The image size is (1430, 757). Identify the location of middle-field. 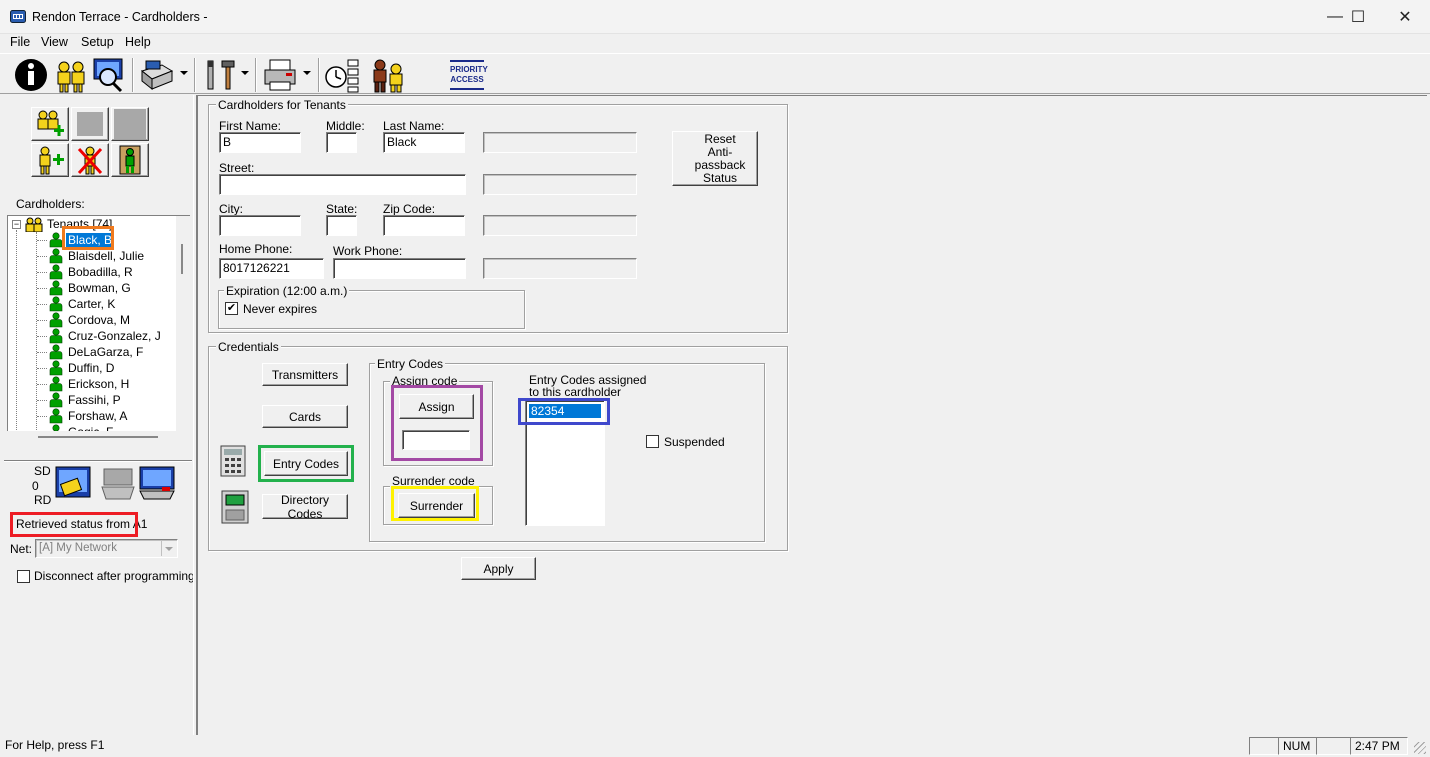
(341, 142).